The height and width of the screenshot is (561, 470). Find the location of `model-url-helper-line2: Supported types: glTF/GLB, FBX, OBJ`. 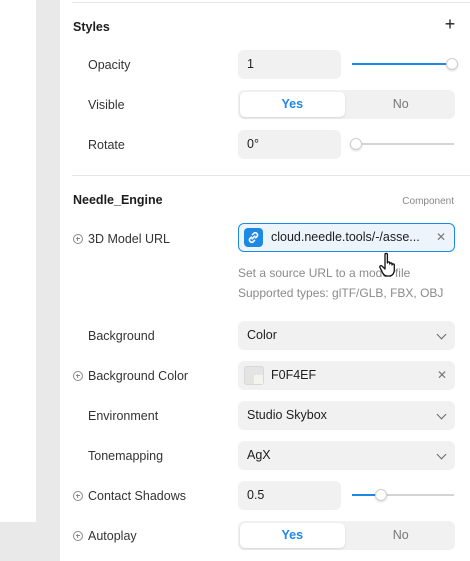

model-url-helper-line2: Supported types: glTF/GLB, FBX, OBJ is located at coordinates (341, 293).